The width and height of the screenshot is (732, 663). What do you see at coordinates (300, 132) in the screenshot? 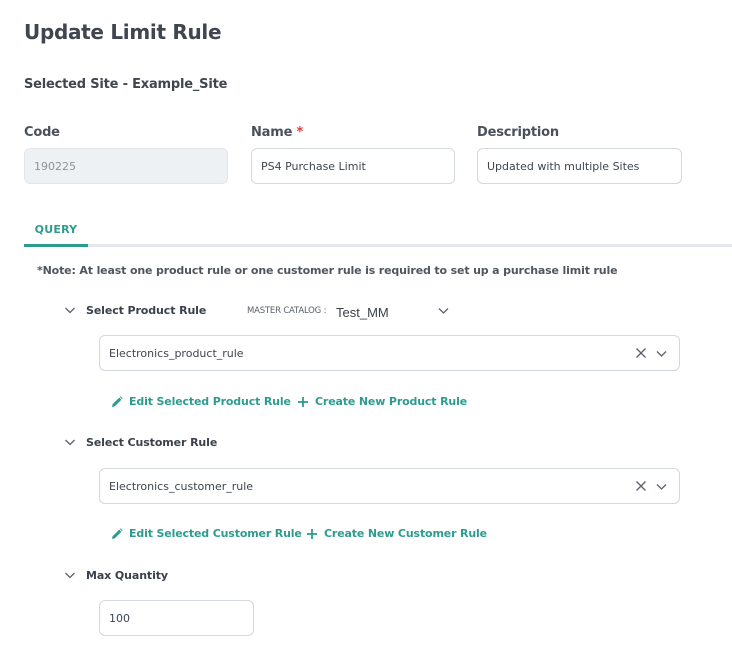
I see `required-marker: *` at bounding box center [300, 132].